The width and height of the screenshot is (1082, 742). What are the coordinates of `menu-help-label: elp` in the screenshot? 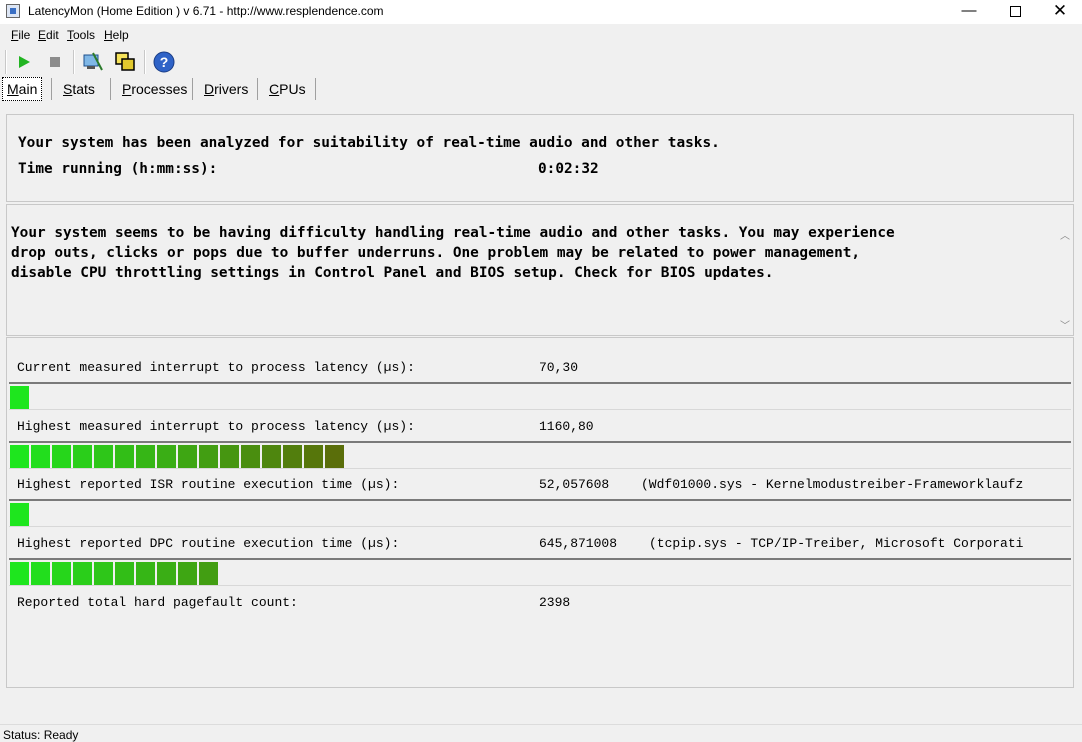 It's located at (120, 35).